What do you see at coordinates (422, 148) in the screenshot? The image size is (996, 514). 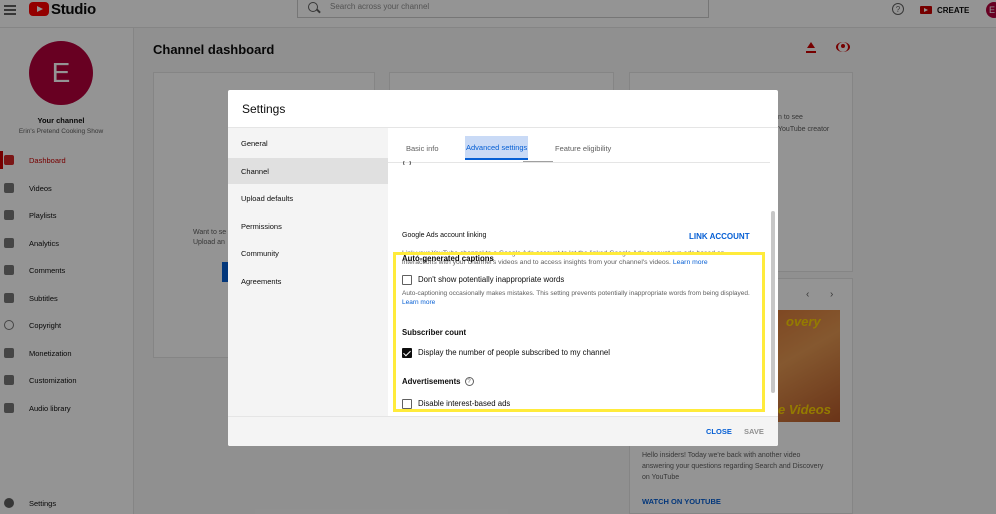 I see `tab-basic-info: Basic info` at bounding box center [422, 148].